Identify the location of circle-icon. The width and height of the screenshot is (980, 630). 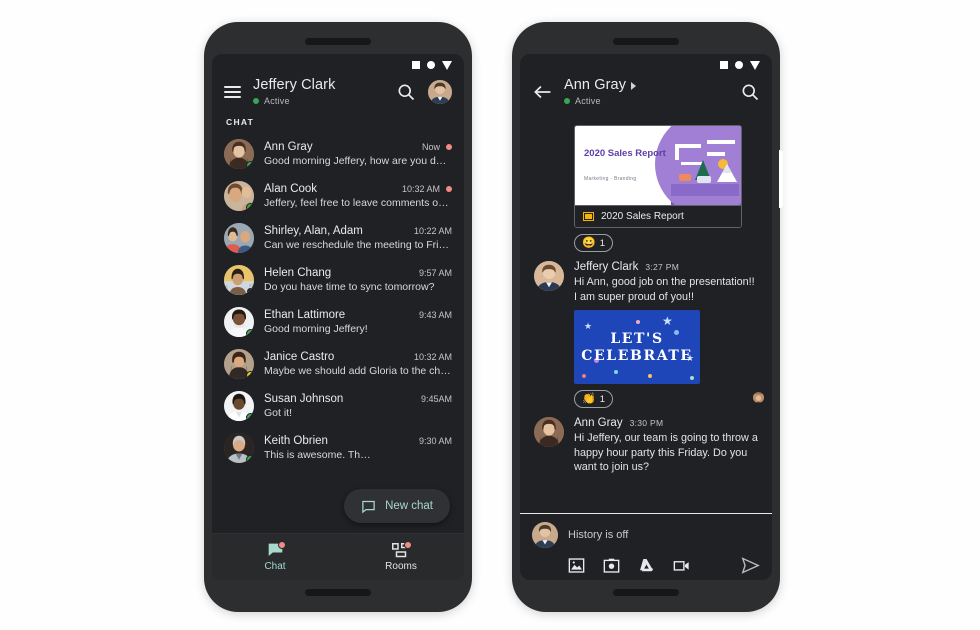
(431, 65).